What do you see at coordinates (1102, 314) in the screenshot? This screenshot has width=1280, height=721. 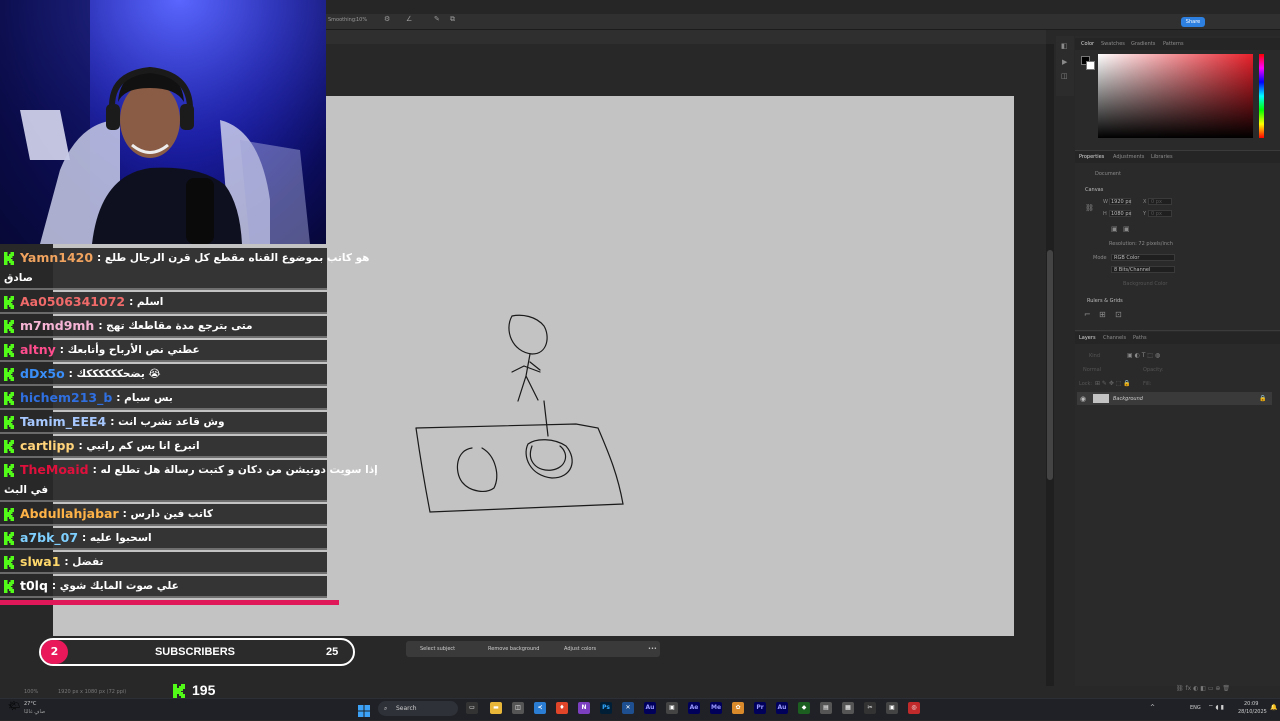 I see `grid-icon: ⊞` at bounding box center [1102, 314].